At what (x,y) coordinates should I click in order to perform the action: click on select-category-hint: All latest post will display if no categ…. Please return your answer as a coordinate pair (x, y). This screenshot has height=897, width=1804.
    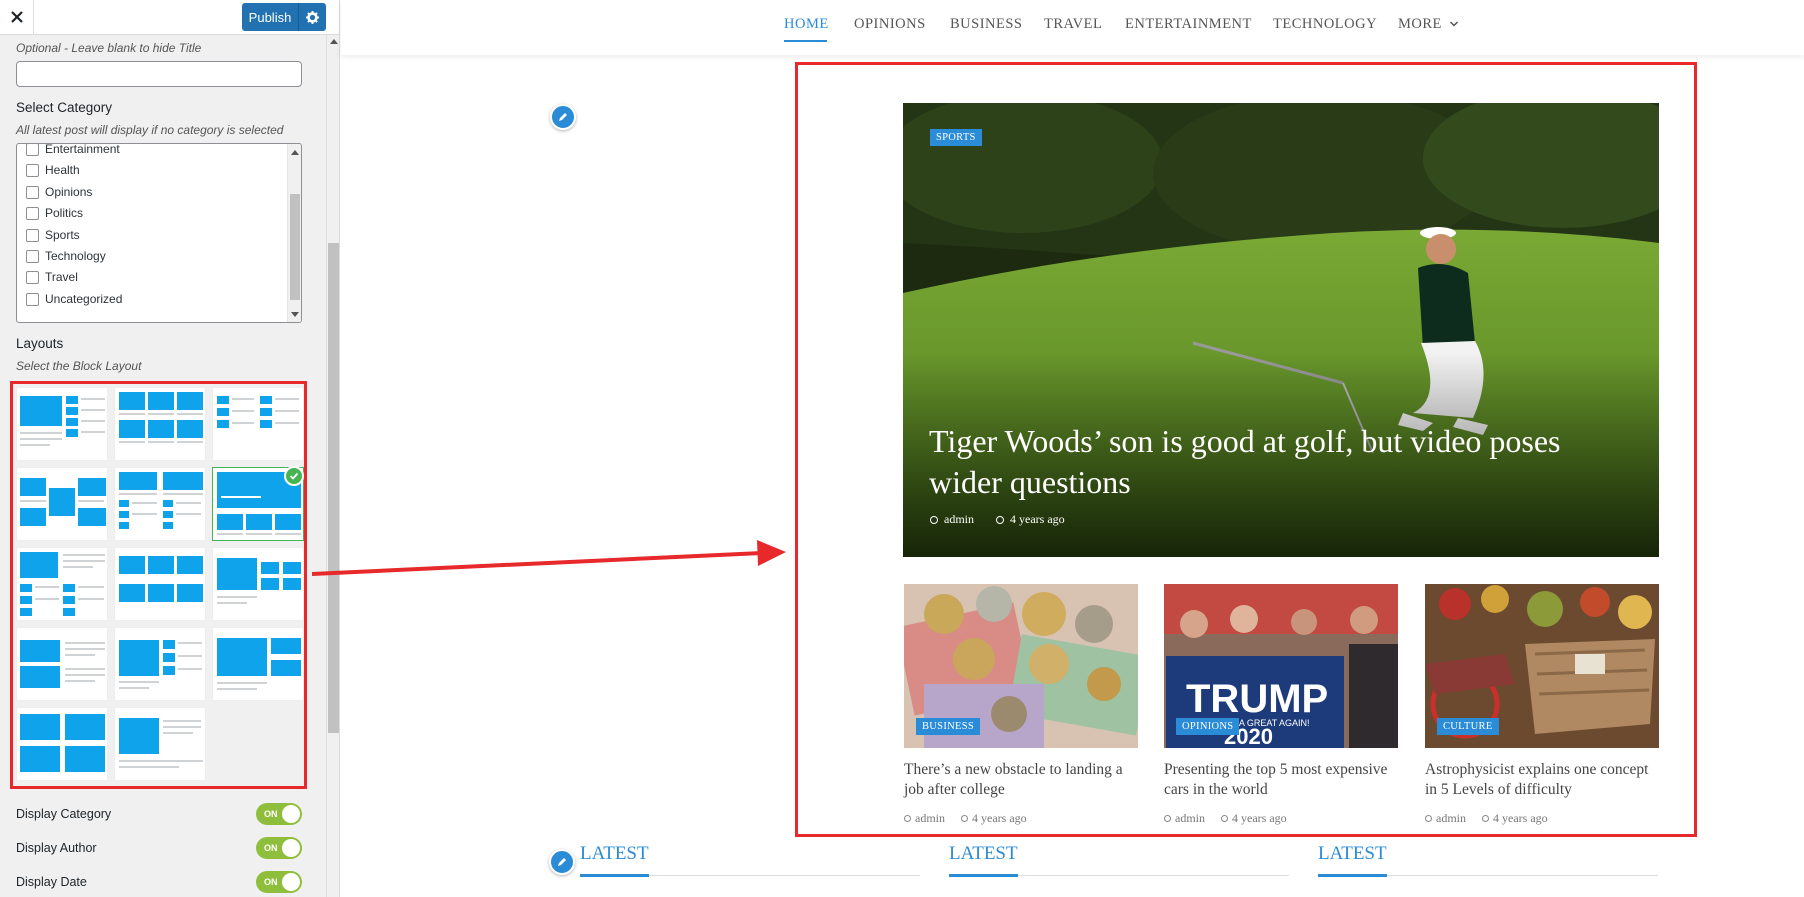
    Looking at the image, I should click on (150, 130).